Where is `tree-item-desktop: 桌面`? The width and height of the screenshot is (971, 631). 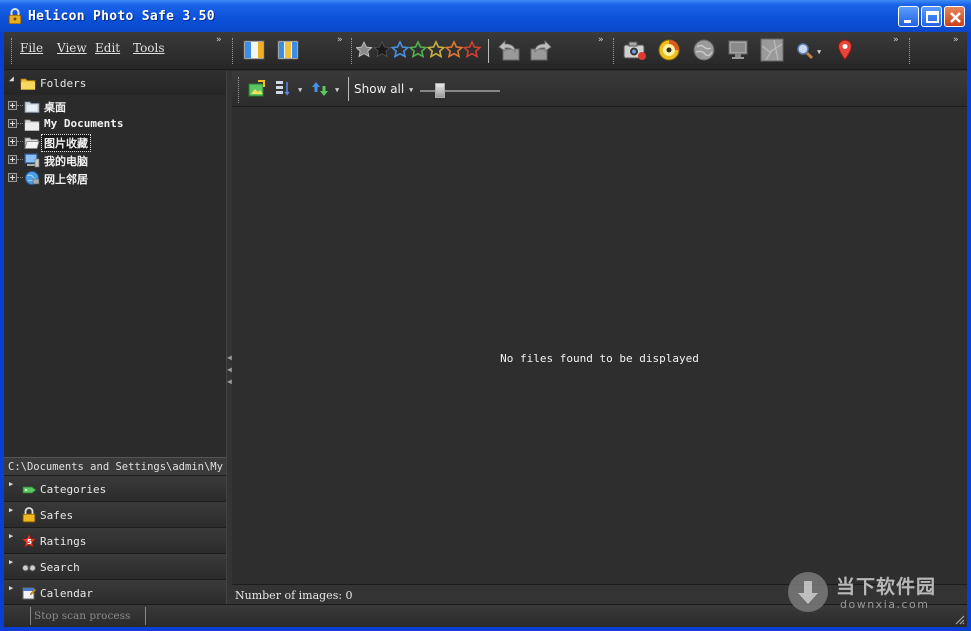
tree-item-desktop: 桌面 is located at coordinates (115, 106).